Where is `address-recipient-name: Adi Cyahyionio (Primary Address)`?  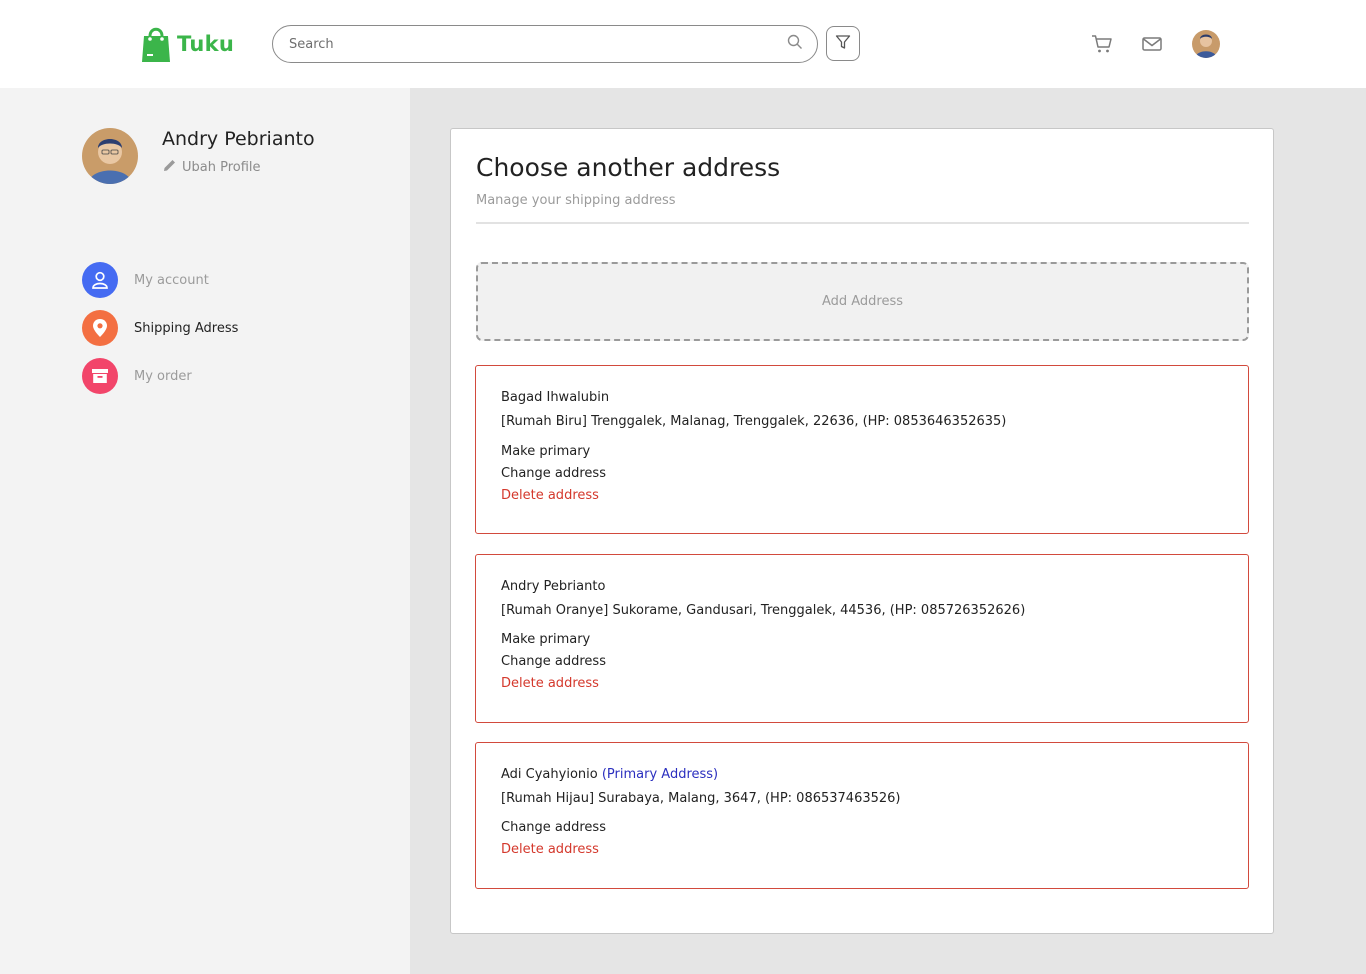
address-recipient-name: Adi Cyahyionio (Primary Address) is located at coordinates (609, 774).